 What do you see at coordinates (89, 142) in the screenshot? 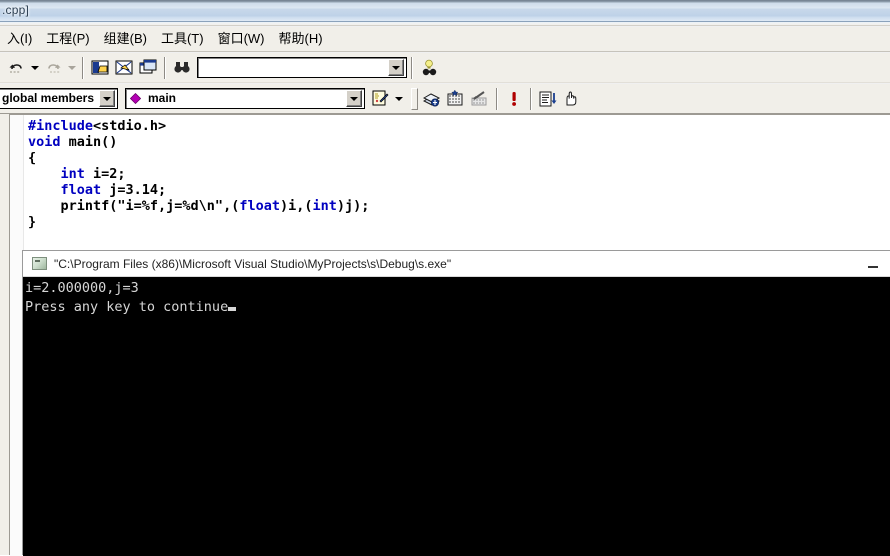
I see `code-text: main()` at bounding box center [89, 142].